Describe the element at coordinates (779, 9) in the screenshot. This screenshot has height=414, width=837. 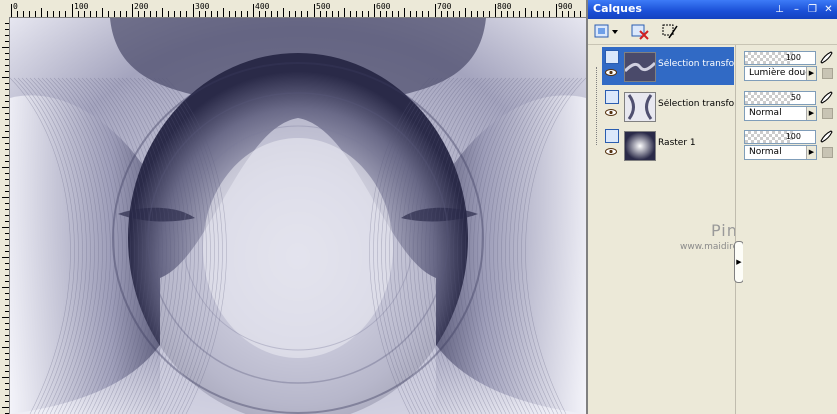
I see `pin-icon: ⊥` at that location.